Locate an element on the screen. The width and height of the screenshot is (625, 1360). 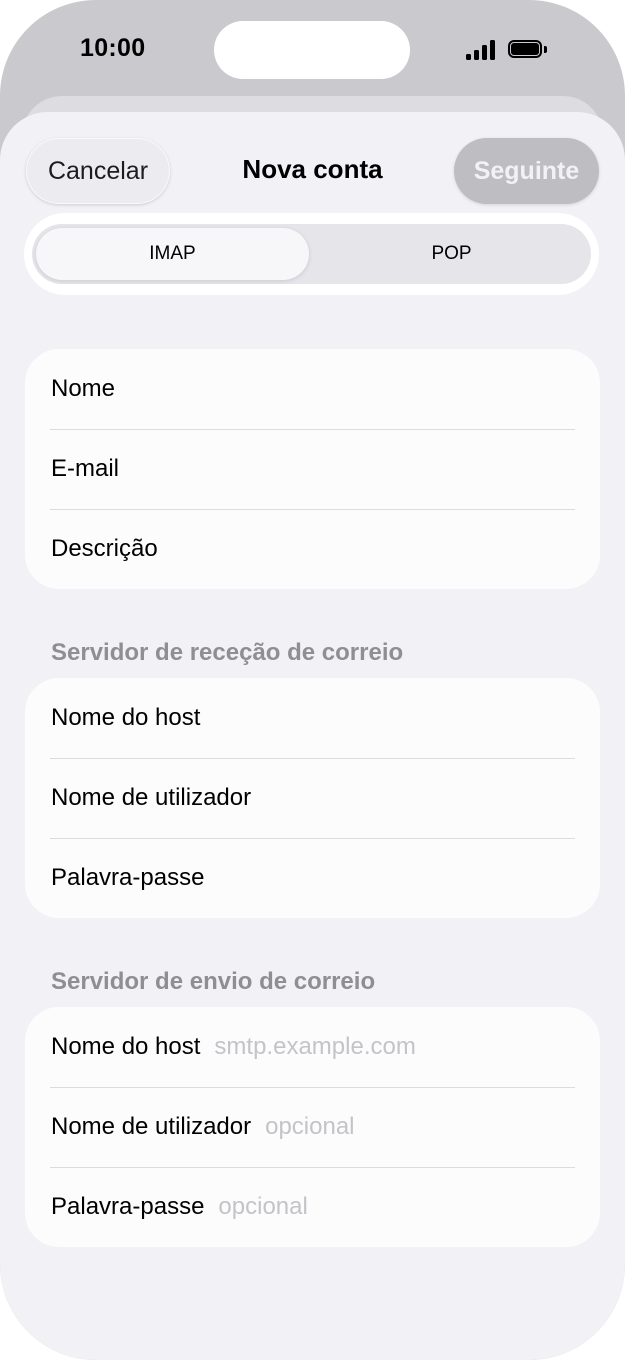
outgoing-username-label: Nome de utilizador is located at coordinates (151, 1126).